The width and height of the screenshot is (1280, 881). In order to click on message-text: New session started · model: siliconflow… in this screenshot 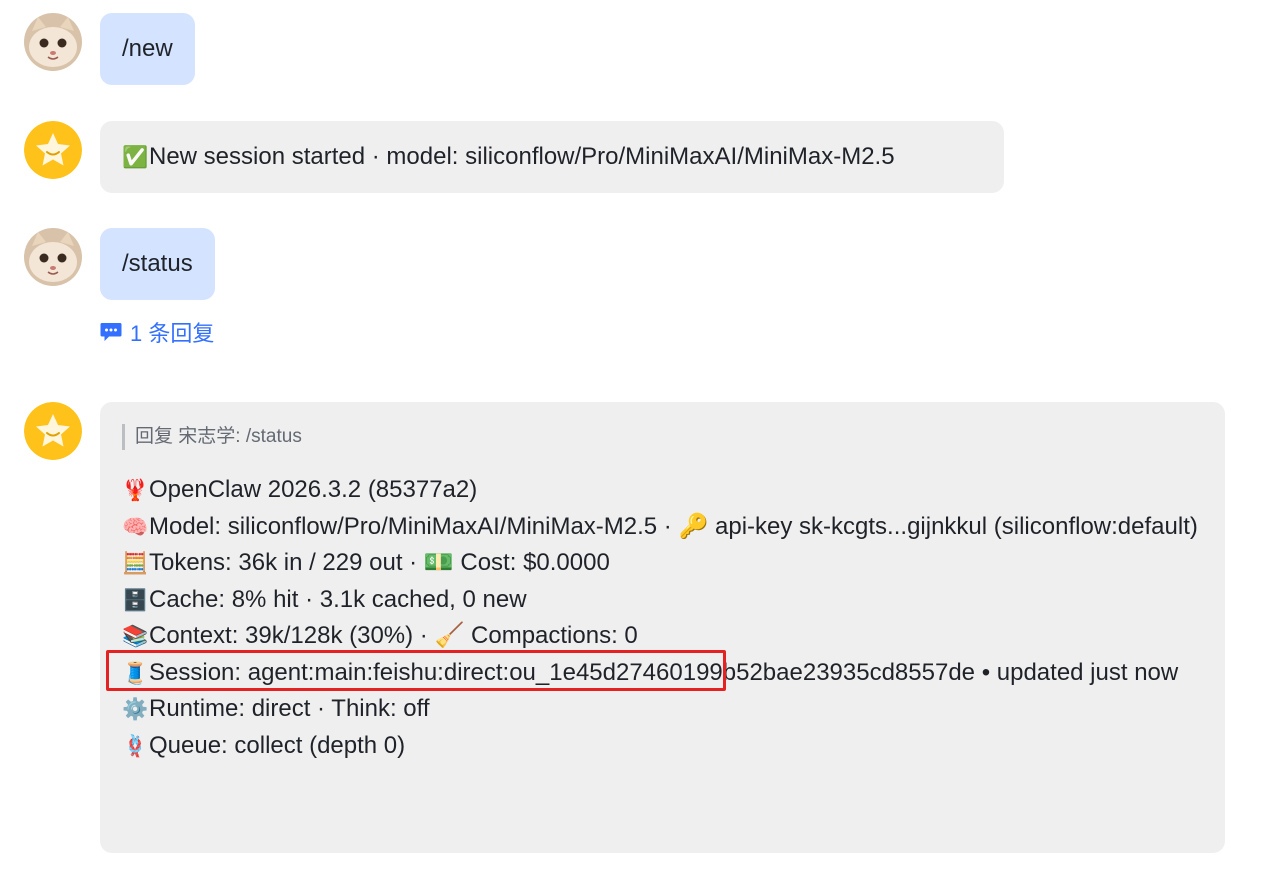, I will do `click(522, 156)`.